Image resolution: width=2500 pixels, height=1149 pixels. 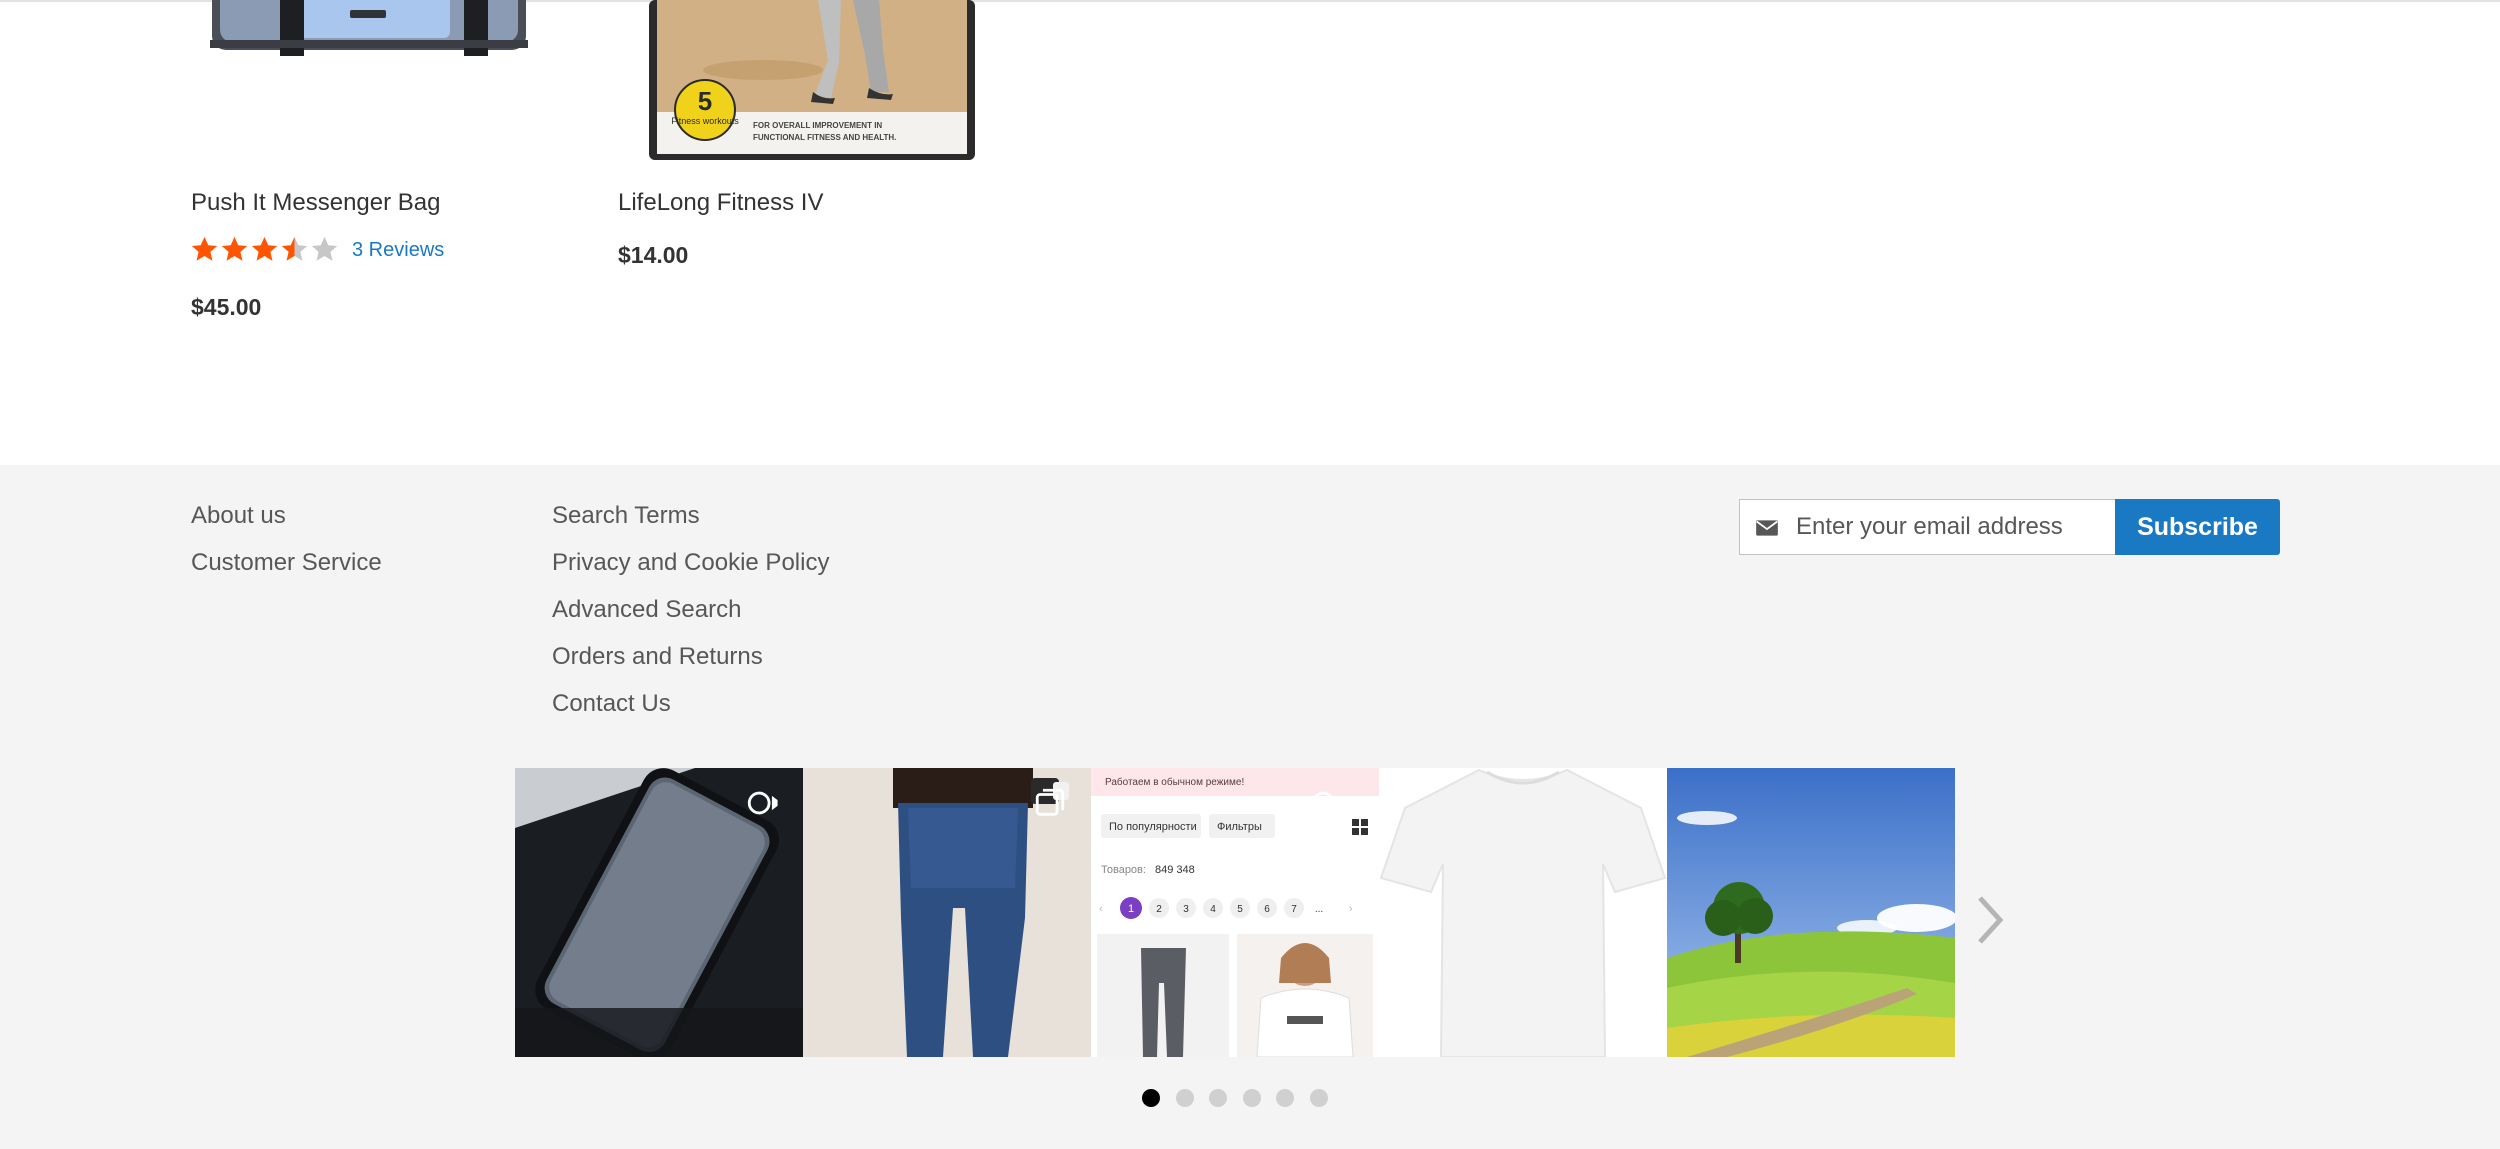 I want to click on carousel-slide-tshirt, so click(x=1523, y=912).